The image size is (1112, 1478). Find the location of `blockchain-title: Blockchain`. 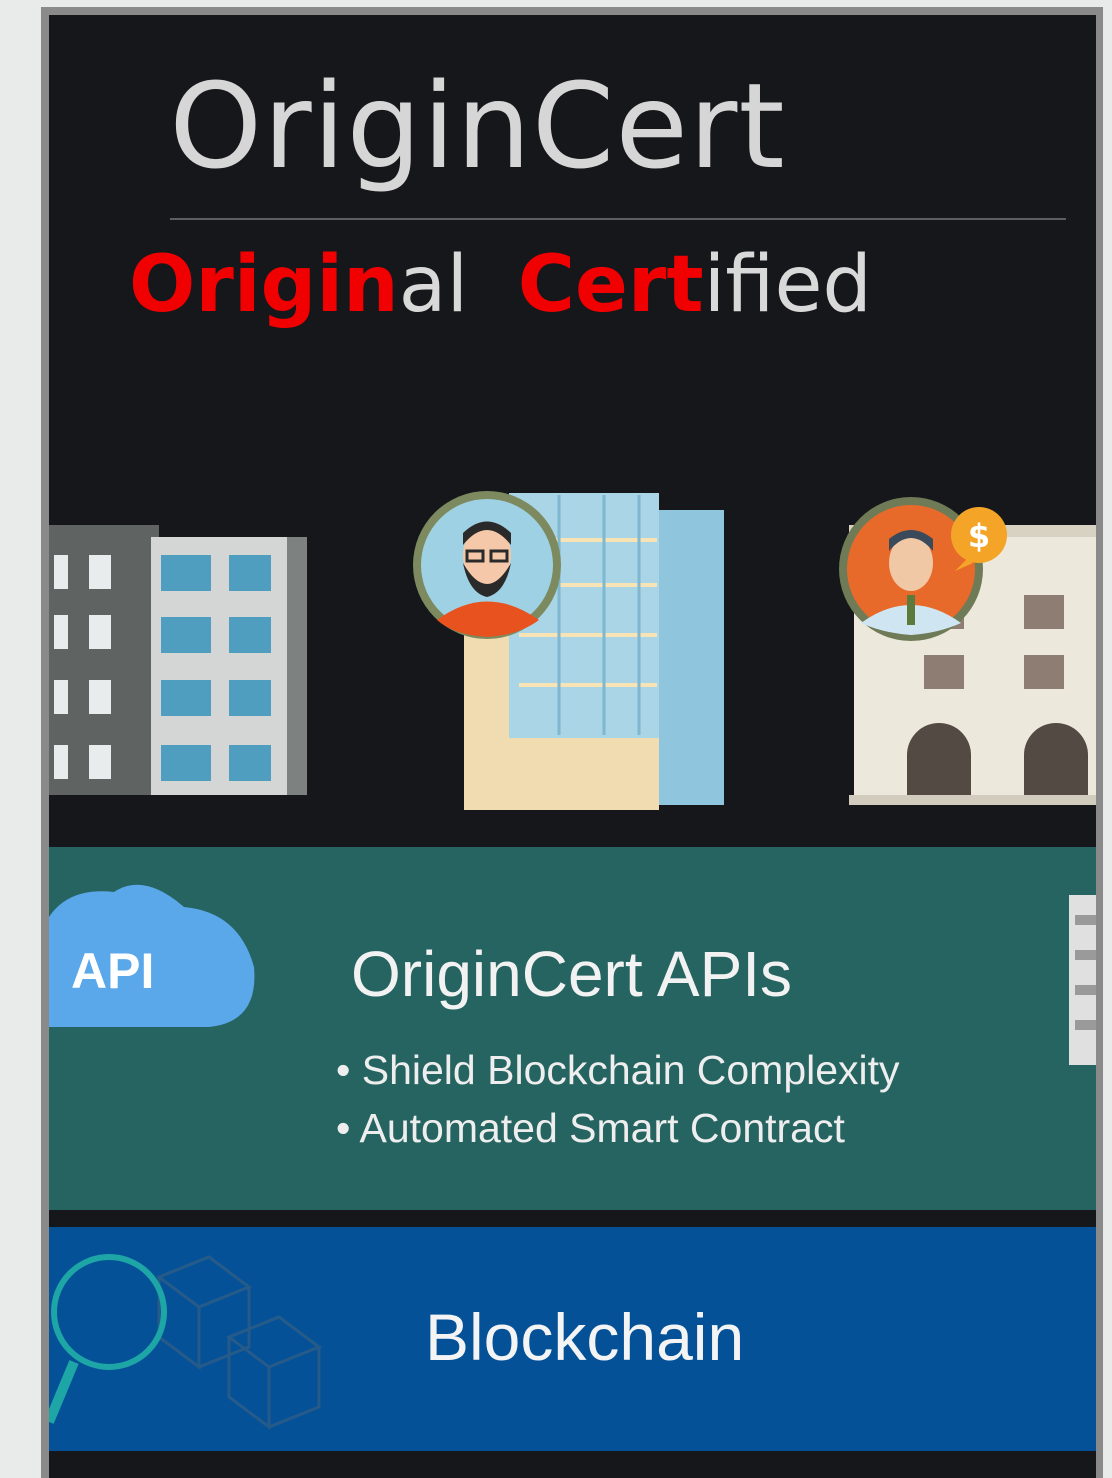

blockchain-title: Blockchain is located at coordinates (585, 1337).